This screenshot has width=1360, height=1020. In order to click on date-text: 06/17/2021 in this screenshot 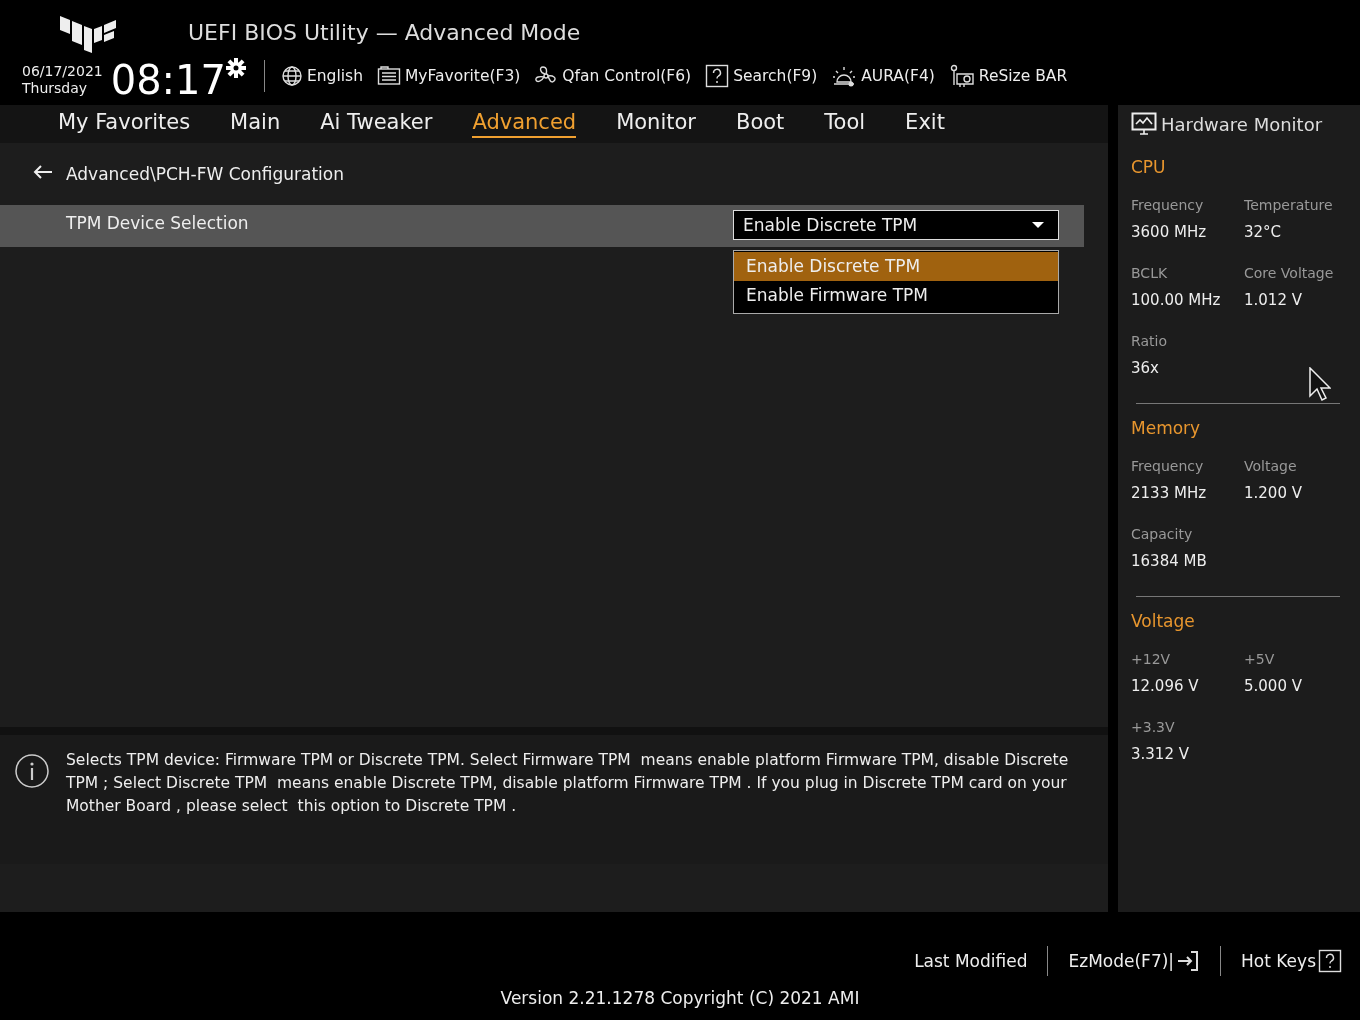, I will do `click(62, 71)`.